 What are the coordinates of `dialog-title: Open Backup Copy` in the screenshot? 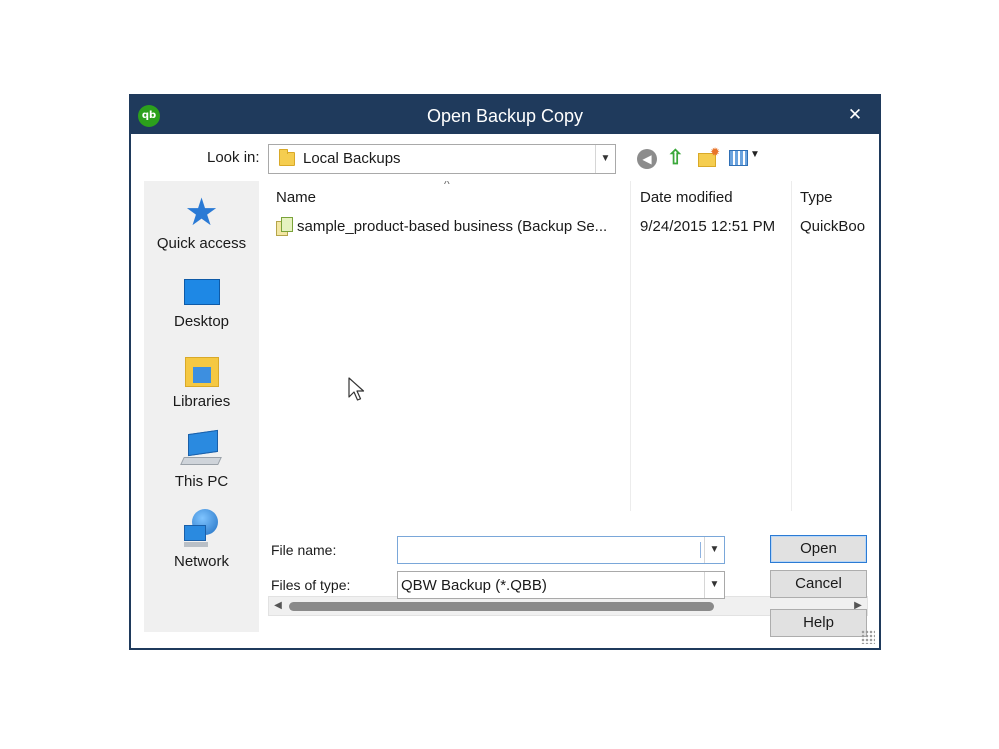 It's located at (505, 116).